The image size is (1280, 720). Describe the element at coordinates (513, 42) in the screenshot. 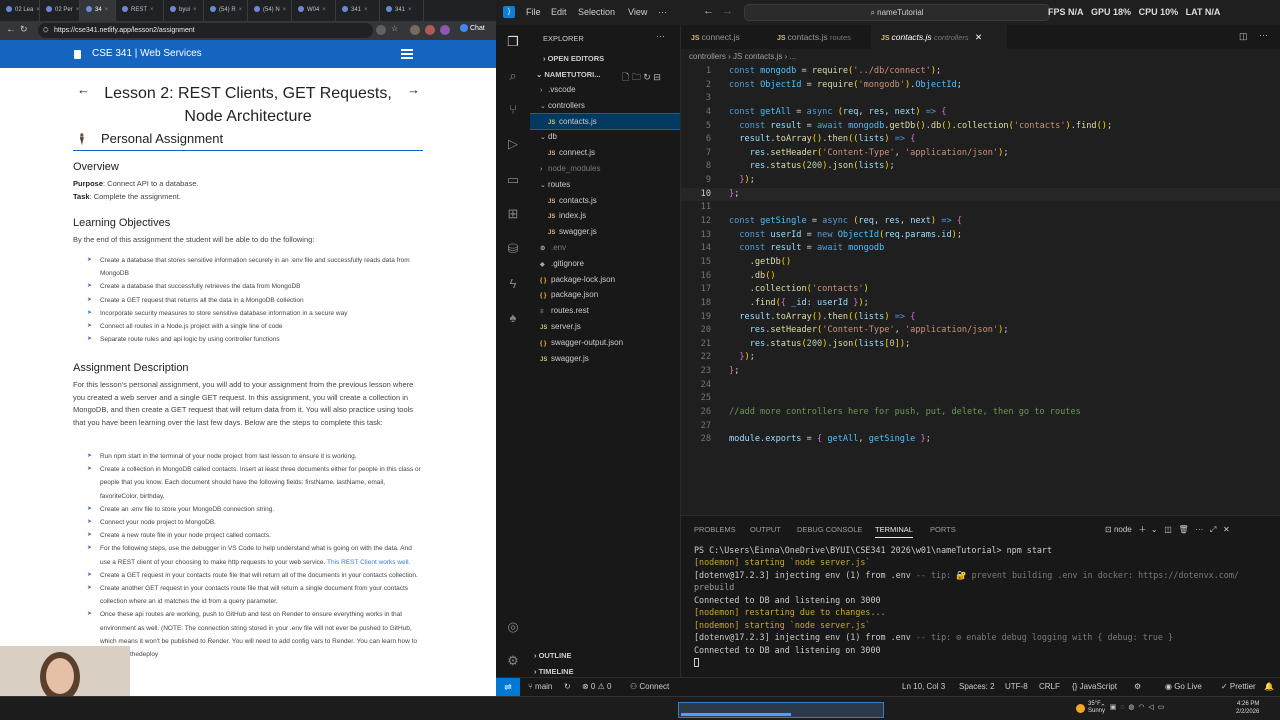

I see `explorer-icon: ❐` at that location.